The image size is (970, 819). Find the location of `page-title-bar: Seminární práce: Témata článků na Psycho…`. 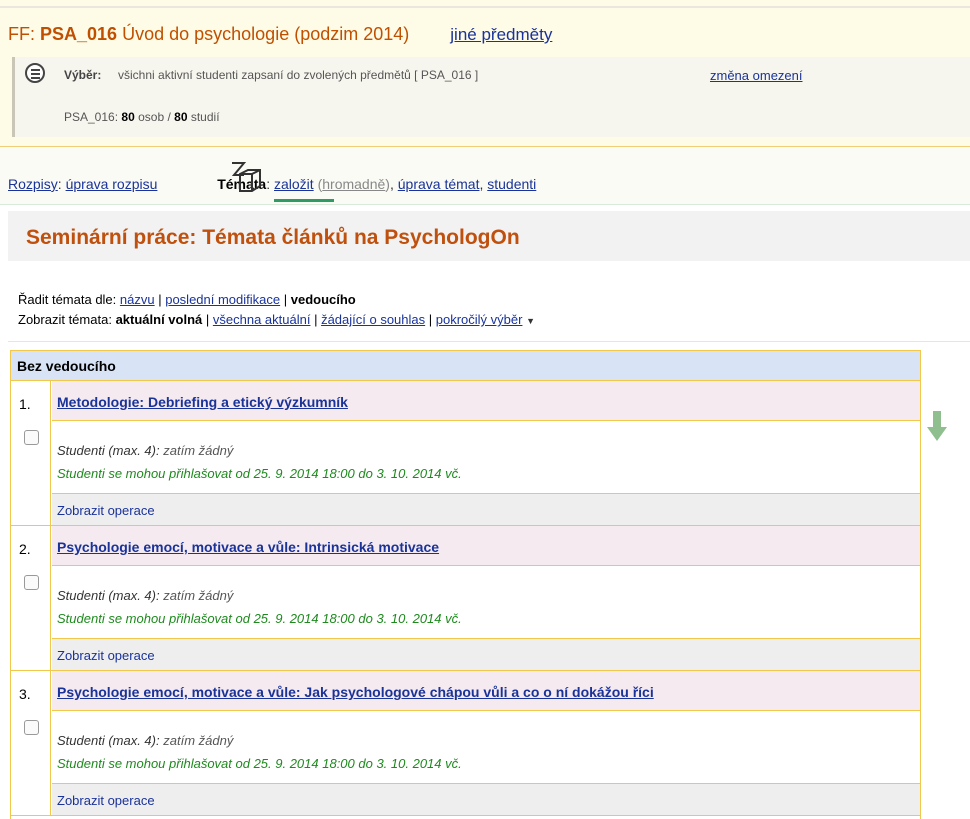

page-title-bar: Seminární práce: Témata článků na Psycho… is located at coordinates (489, 236).